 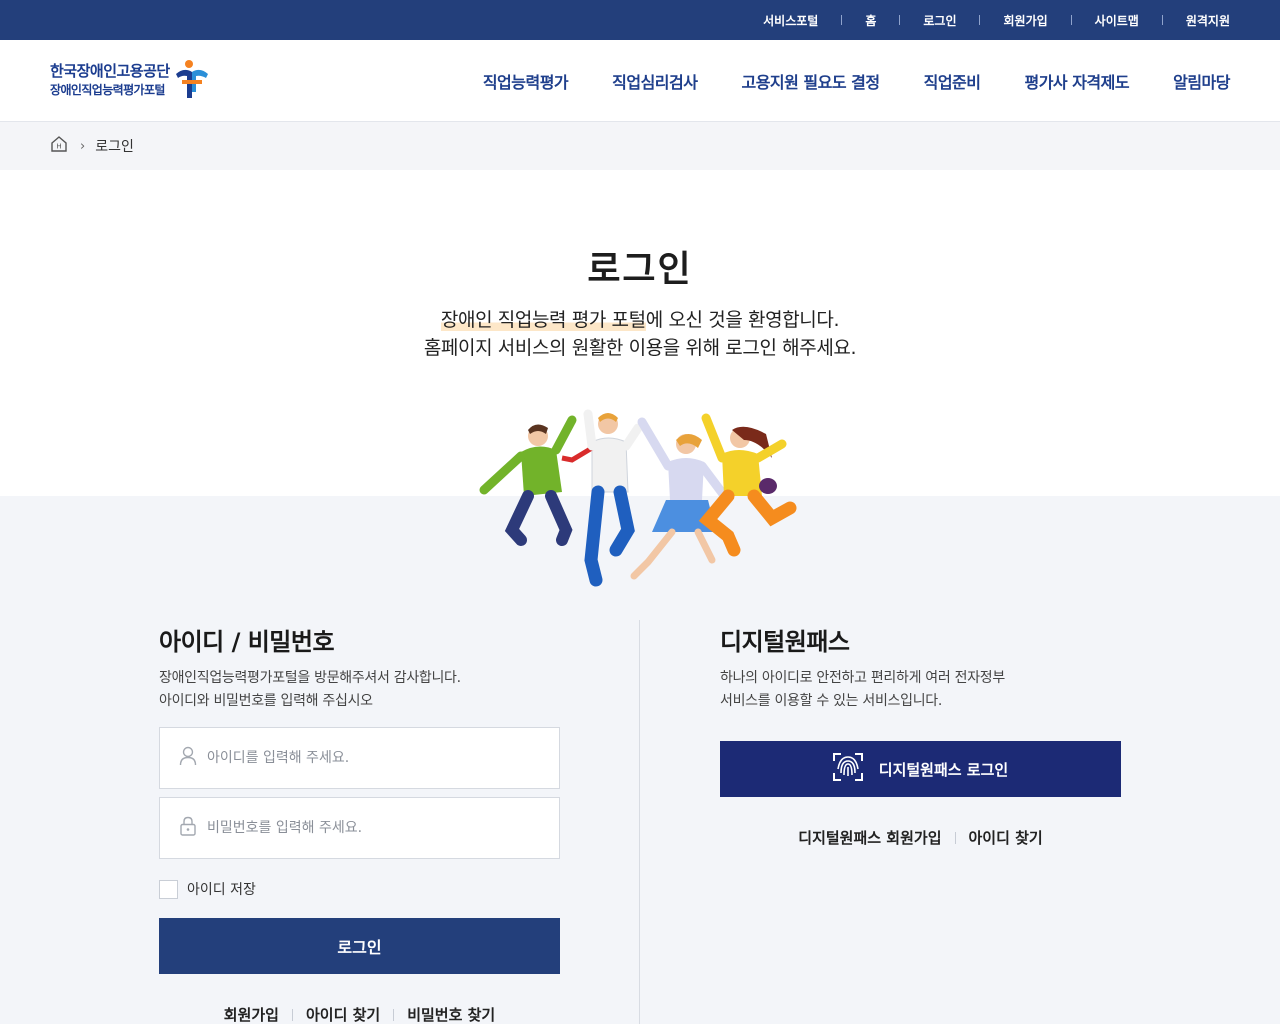 What do you see at coordinates (251, 1014) in the screenshot?
I see `join-link: 회원가입` at bounding box center [251, 1014].